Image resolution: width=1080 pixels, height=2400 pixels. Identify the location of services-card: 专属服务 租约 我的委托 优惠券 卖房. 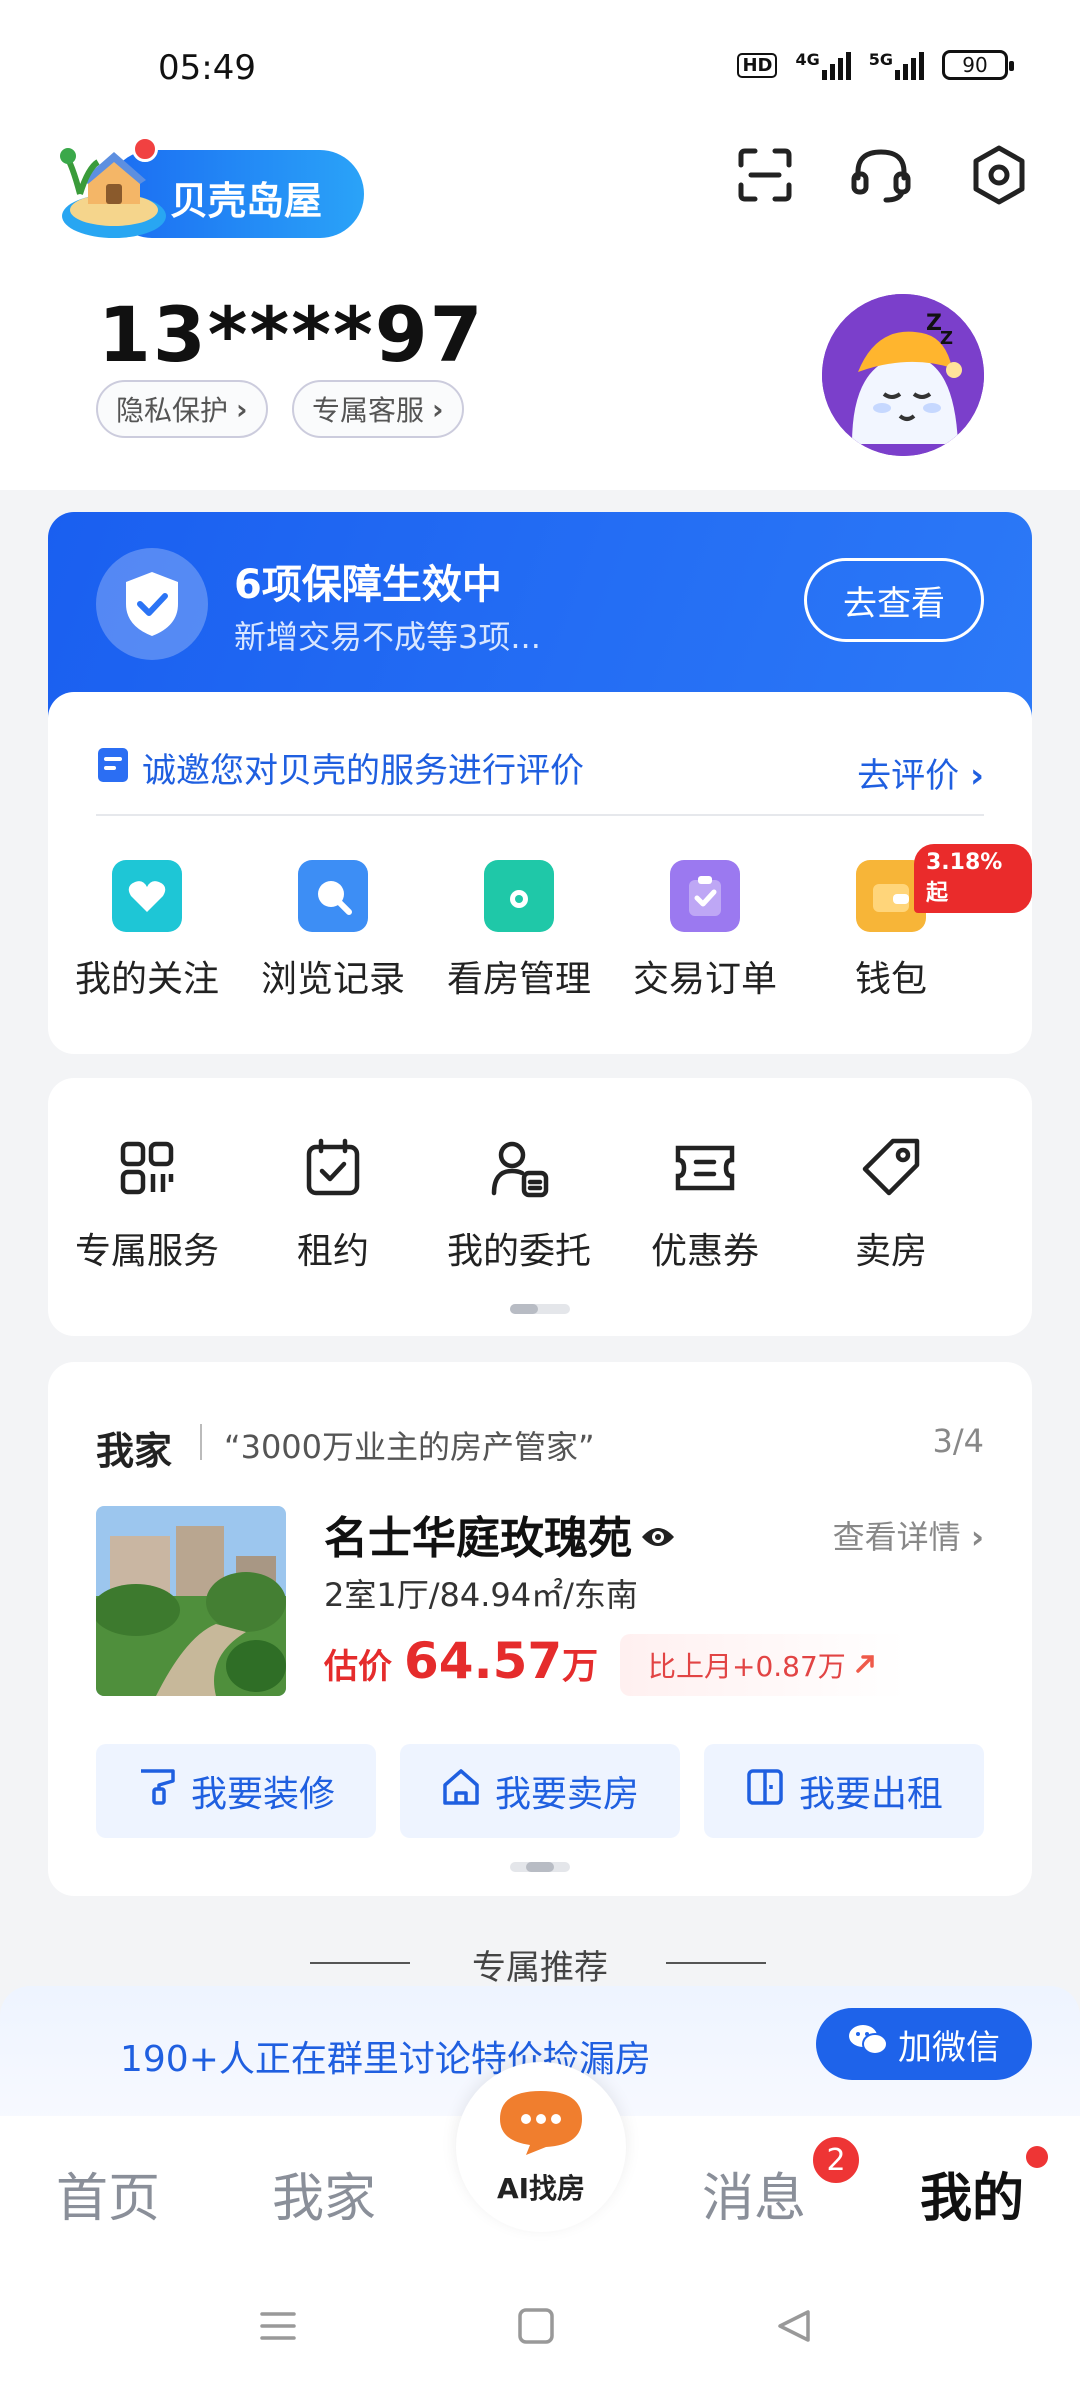
(540, 1207).